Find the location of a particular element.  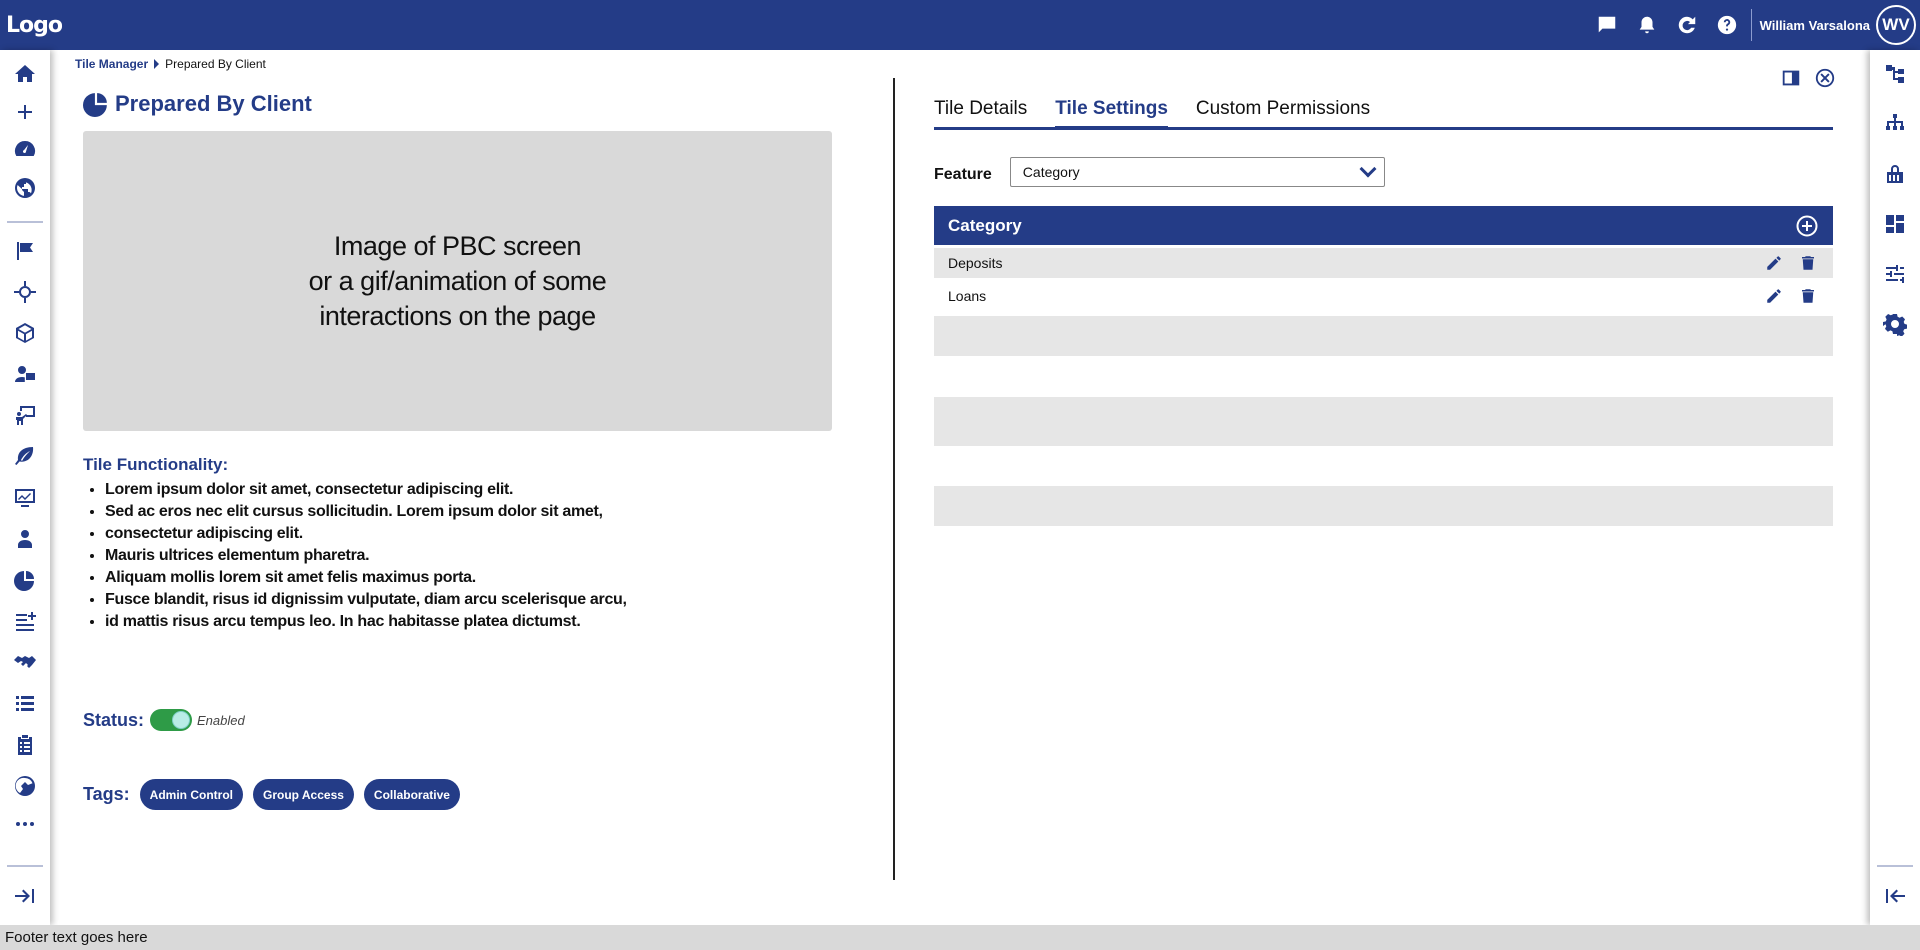

refresh-icon is located at coordinates (1687, 25).